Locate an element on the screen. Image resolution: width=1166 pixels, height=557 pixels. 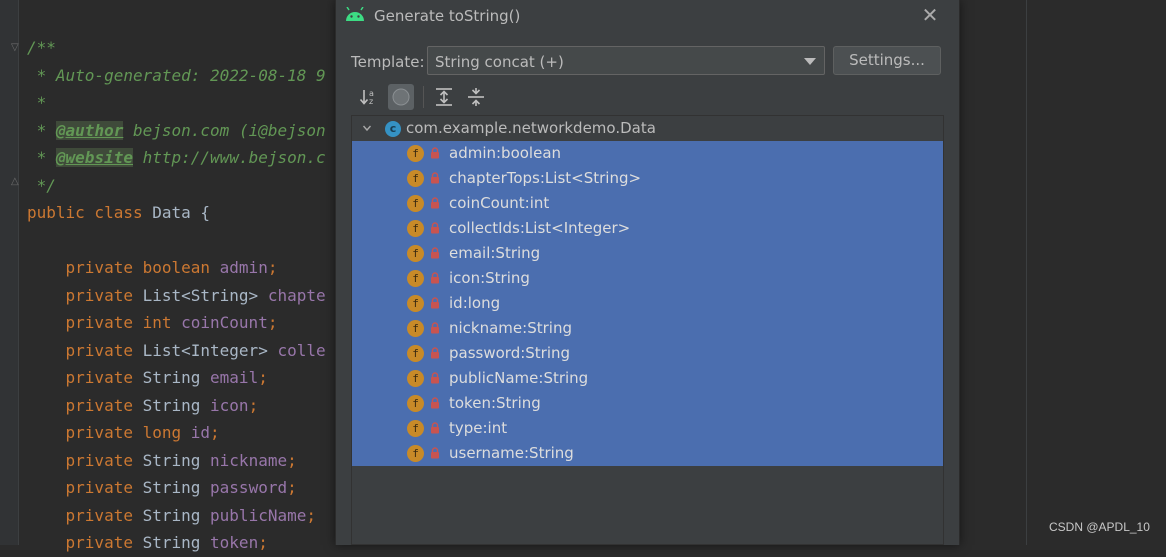
member-item: f icon:String is located at coordinates (647, 278).